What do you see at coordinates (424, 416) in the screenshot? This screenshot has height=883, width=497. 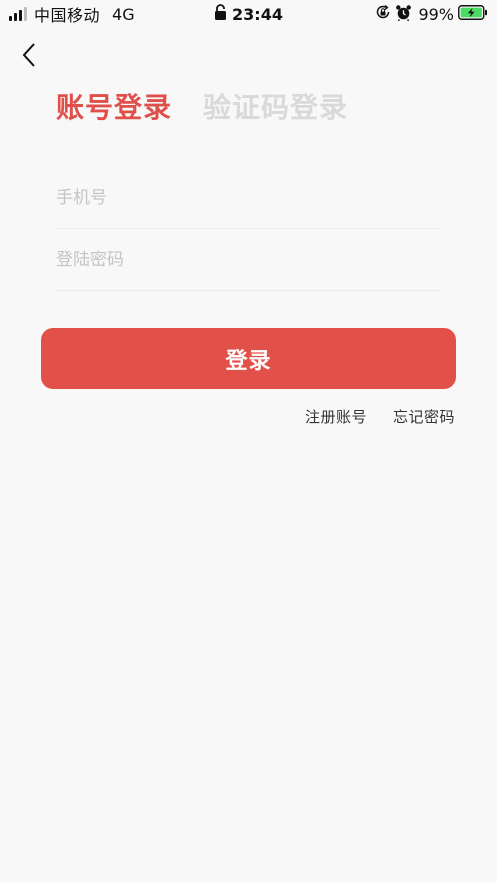 I see `forgot-password-link: 忘记密码` at bounding box center [424, 416].